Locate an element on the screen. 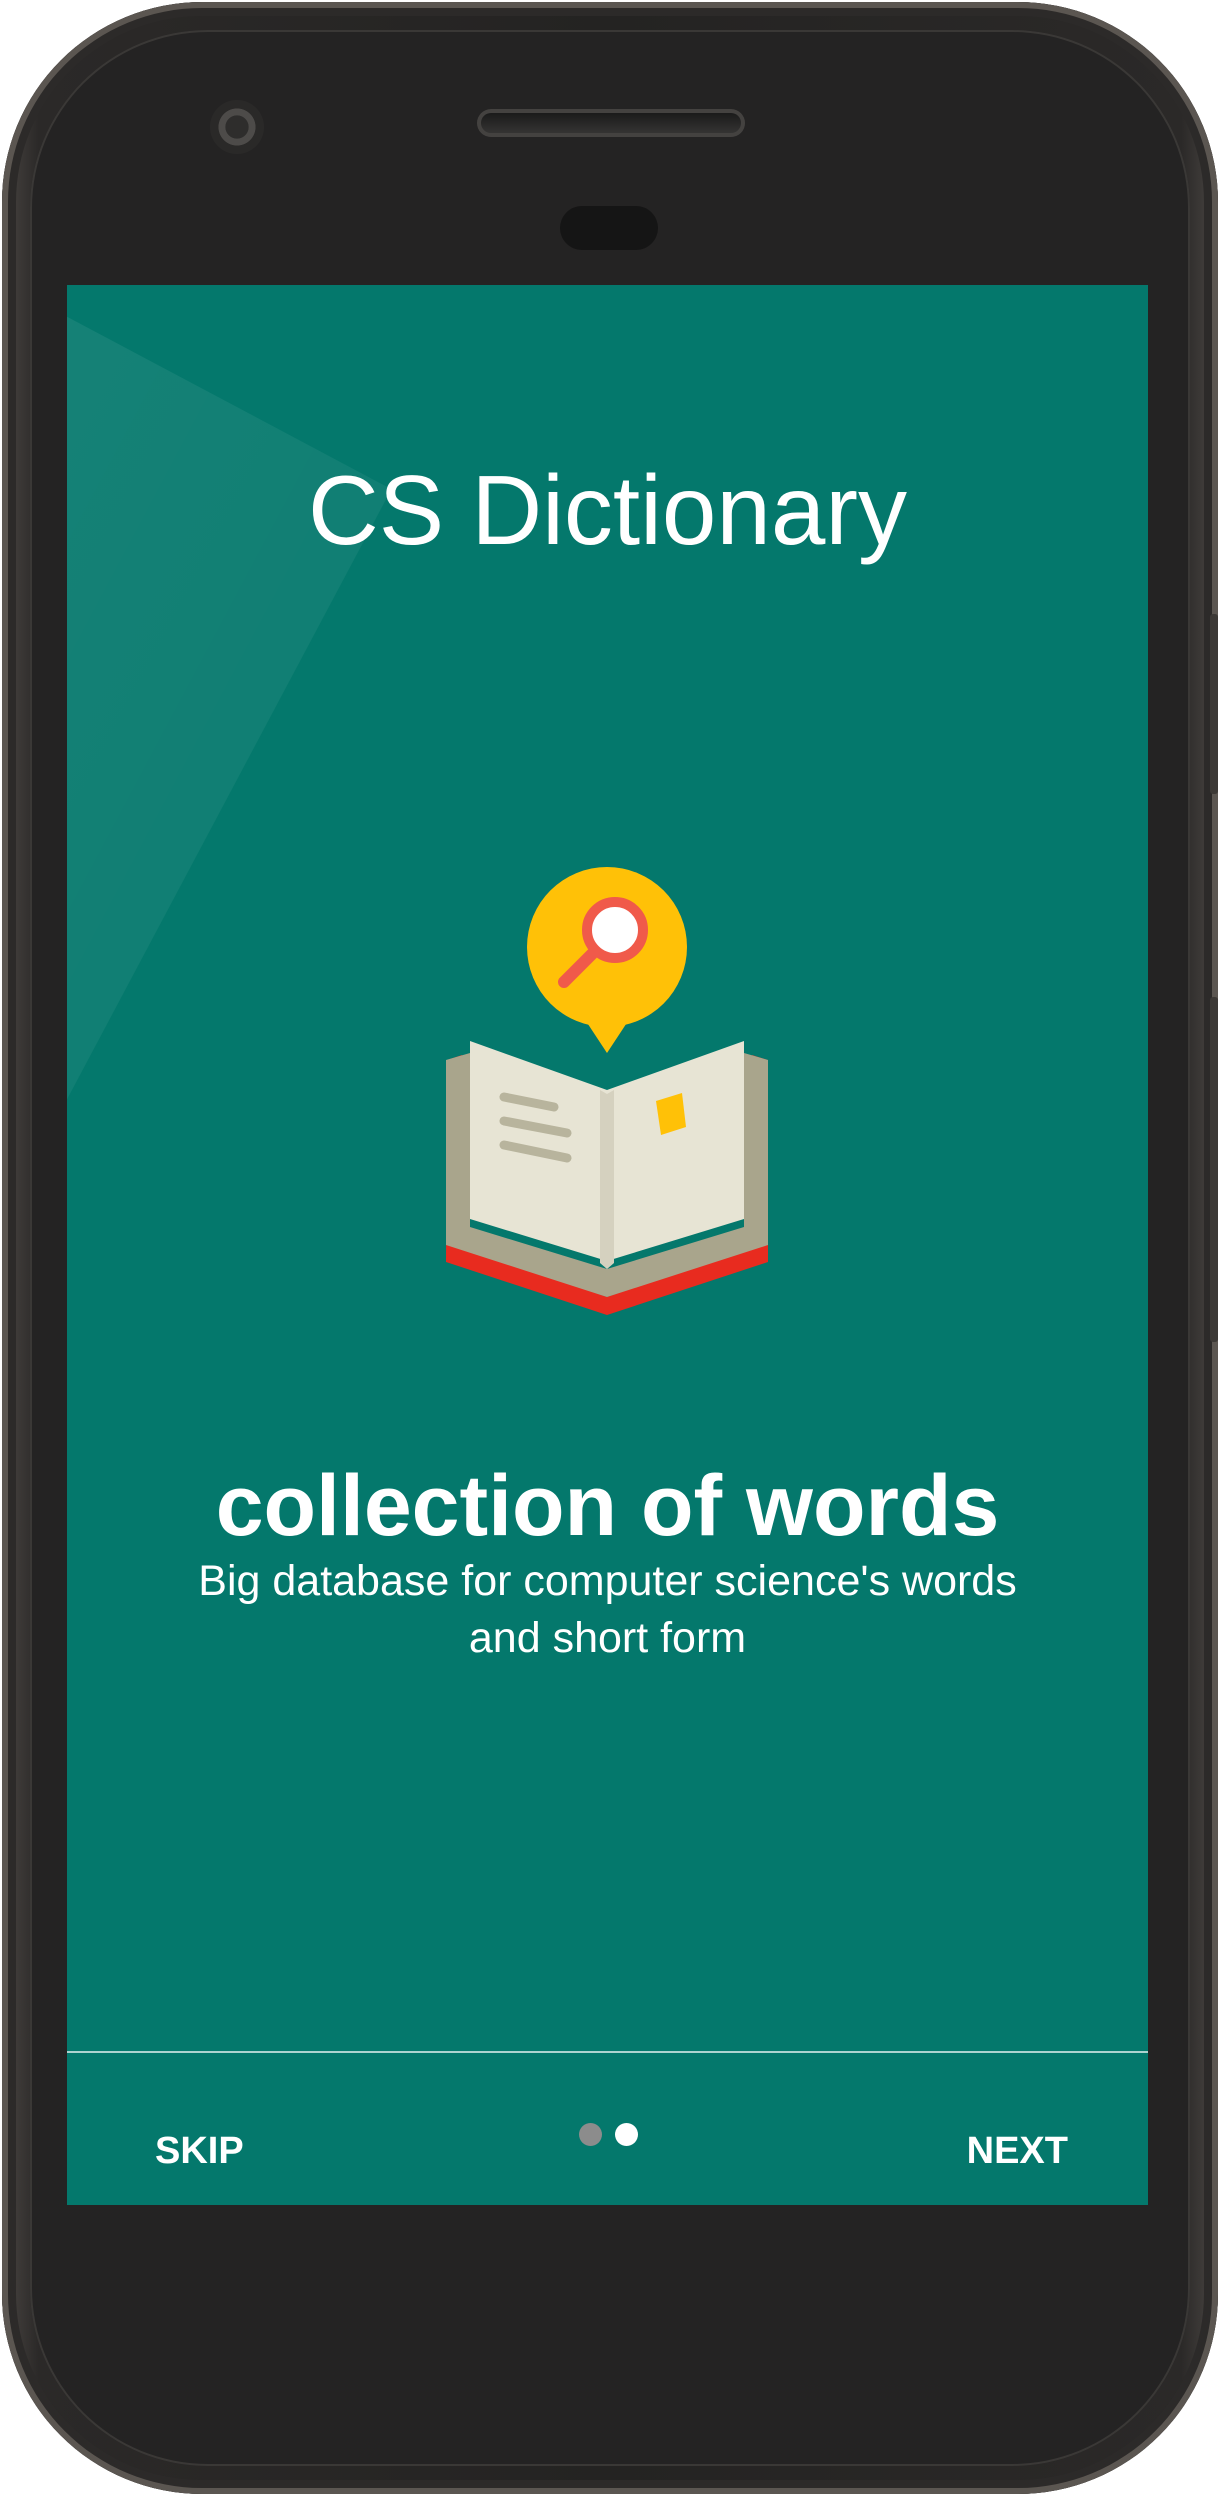 The width and height of the screenshot is (1224, 2498). front-camera is located at coordinates (237, 127).